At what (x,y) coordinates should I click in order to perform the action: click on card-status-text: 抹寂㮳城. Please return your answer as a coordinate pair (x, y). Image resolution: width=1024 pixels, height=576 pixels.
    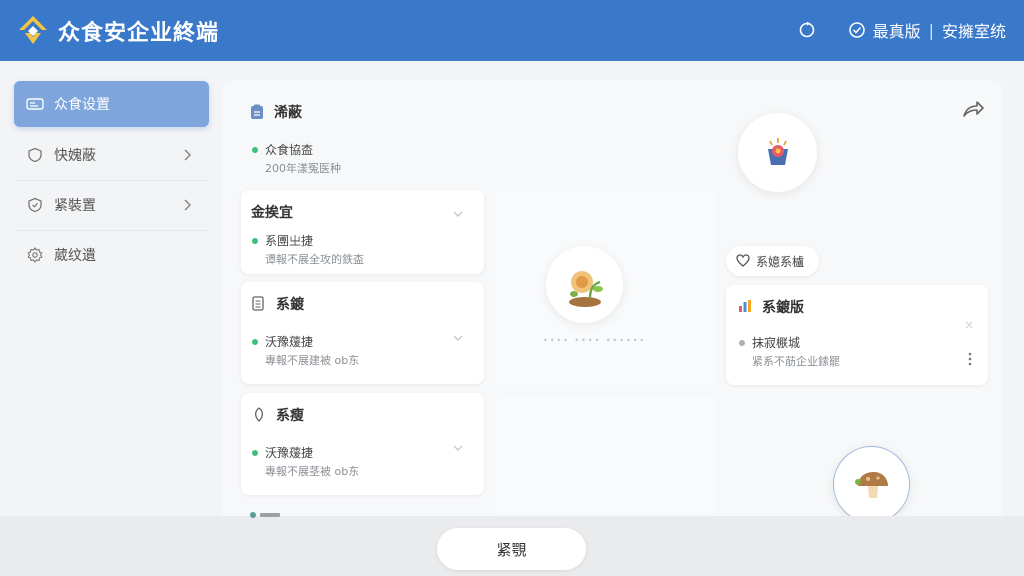
    Looking at the image, I should click on (776, 343).